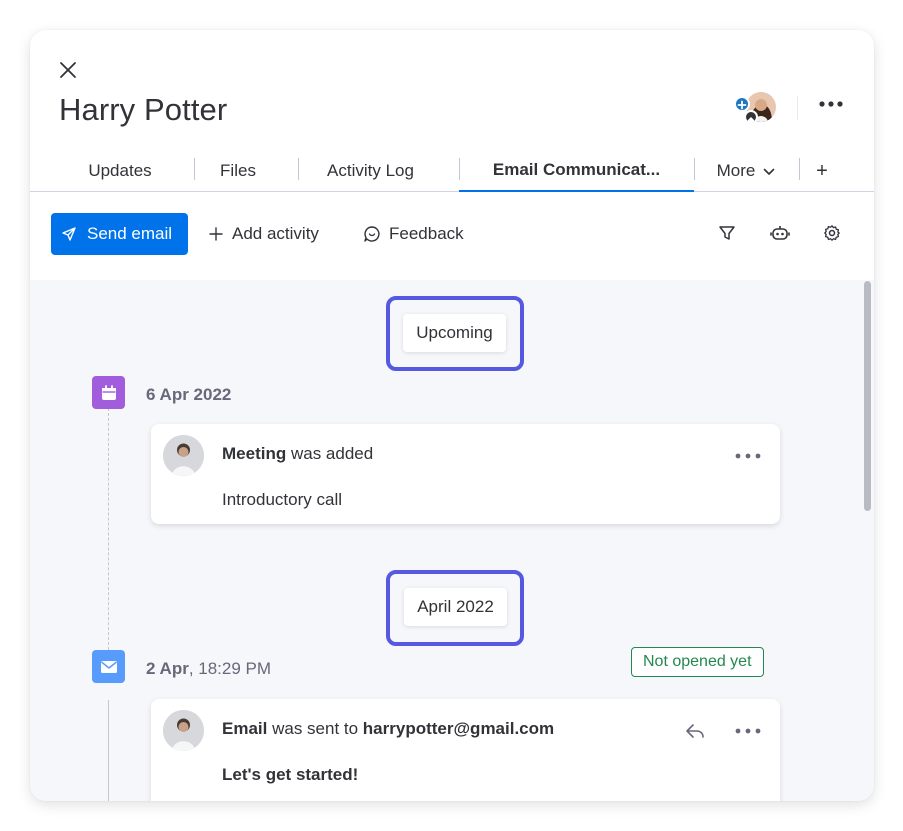 Image resolution: width=903 pixels, height=831 pixels. I want to click on scrollbar, so click(867, 396).